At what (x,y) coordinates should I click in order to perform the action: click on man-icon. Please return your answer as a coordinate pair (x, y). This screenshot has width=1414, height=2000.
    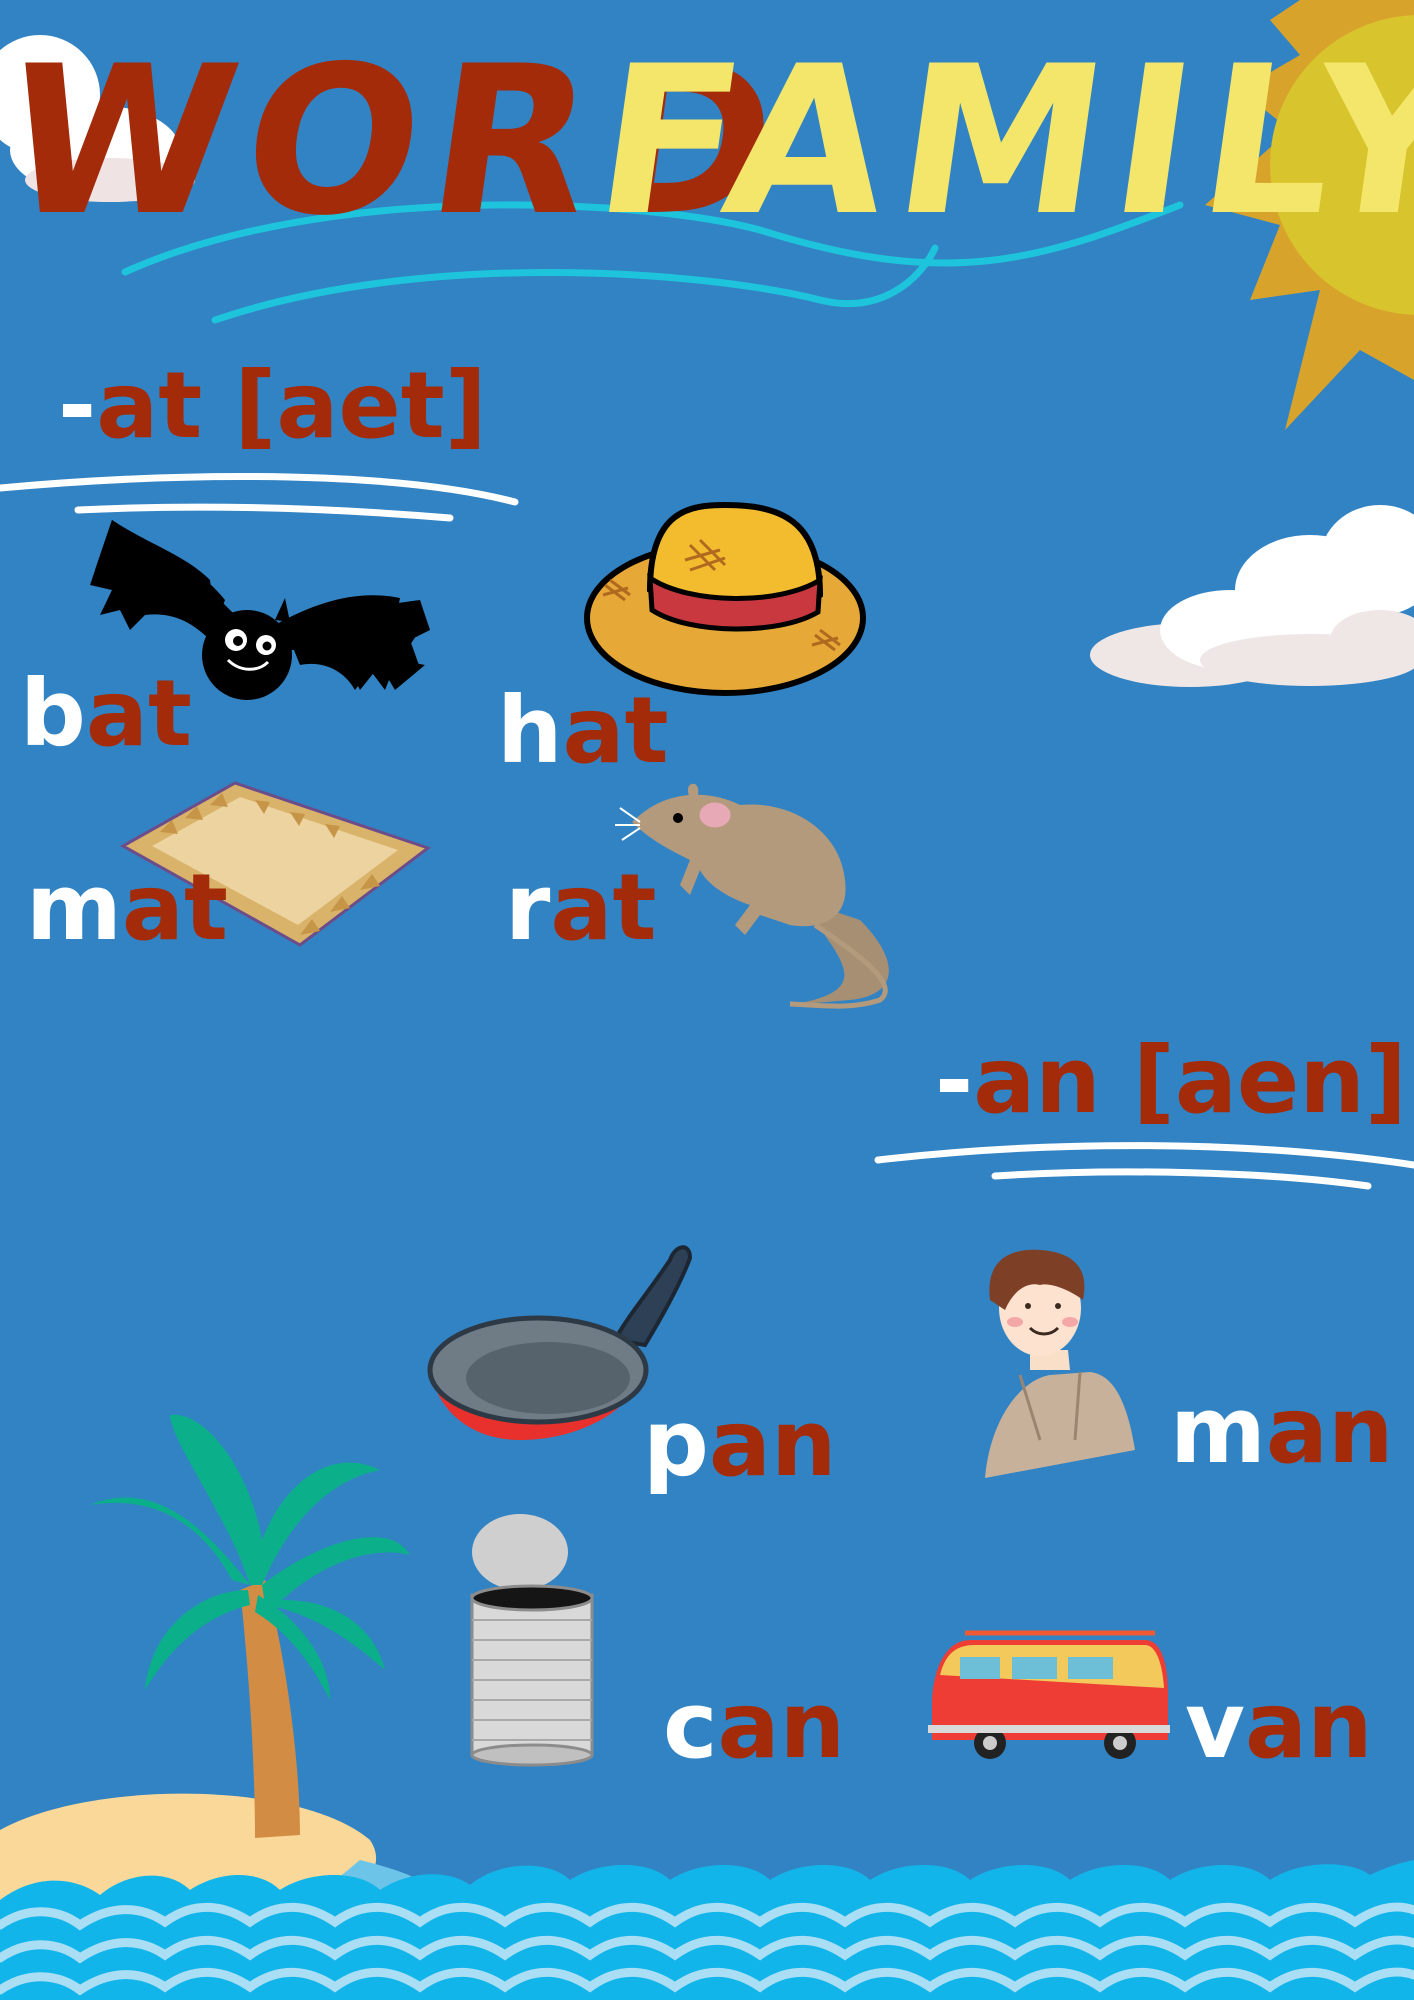
    Looking at the image, I should click on (1060, 1363).